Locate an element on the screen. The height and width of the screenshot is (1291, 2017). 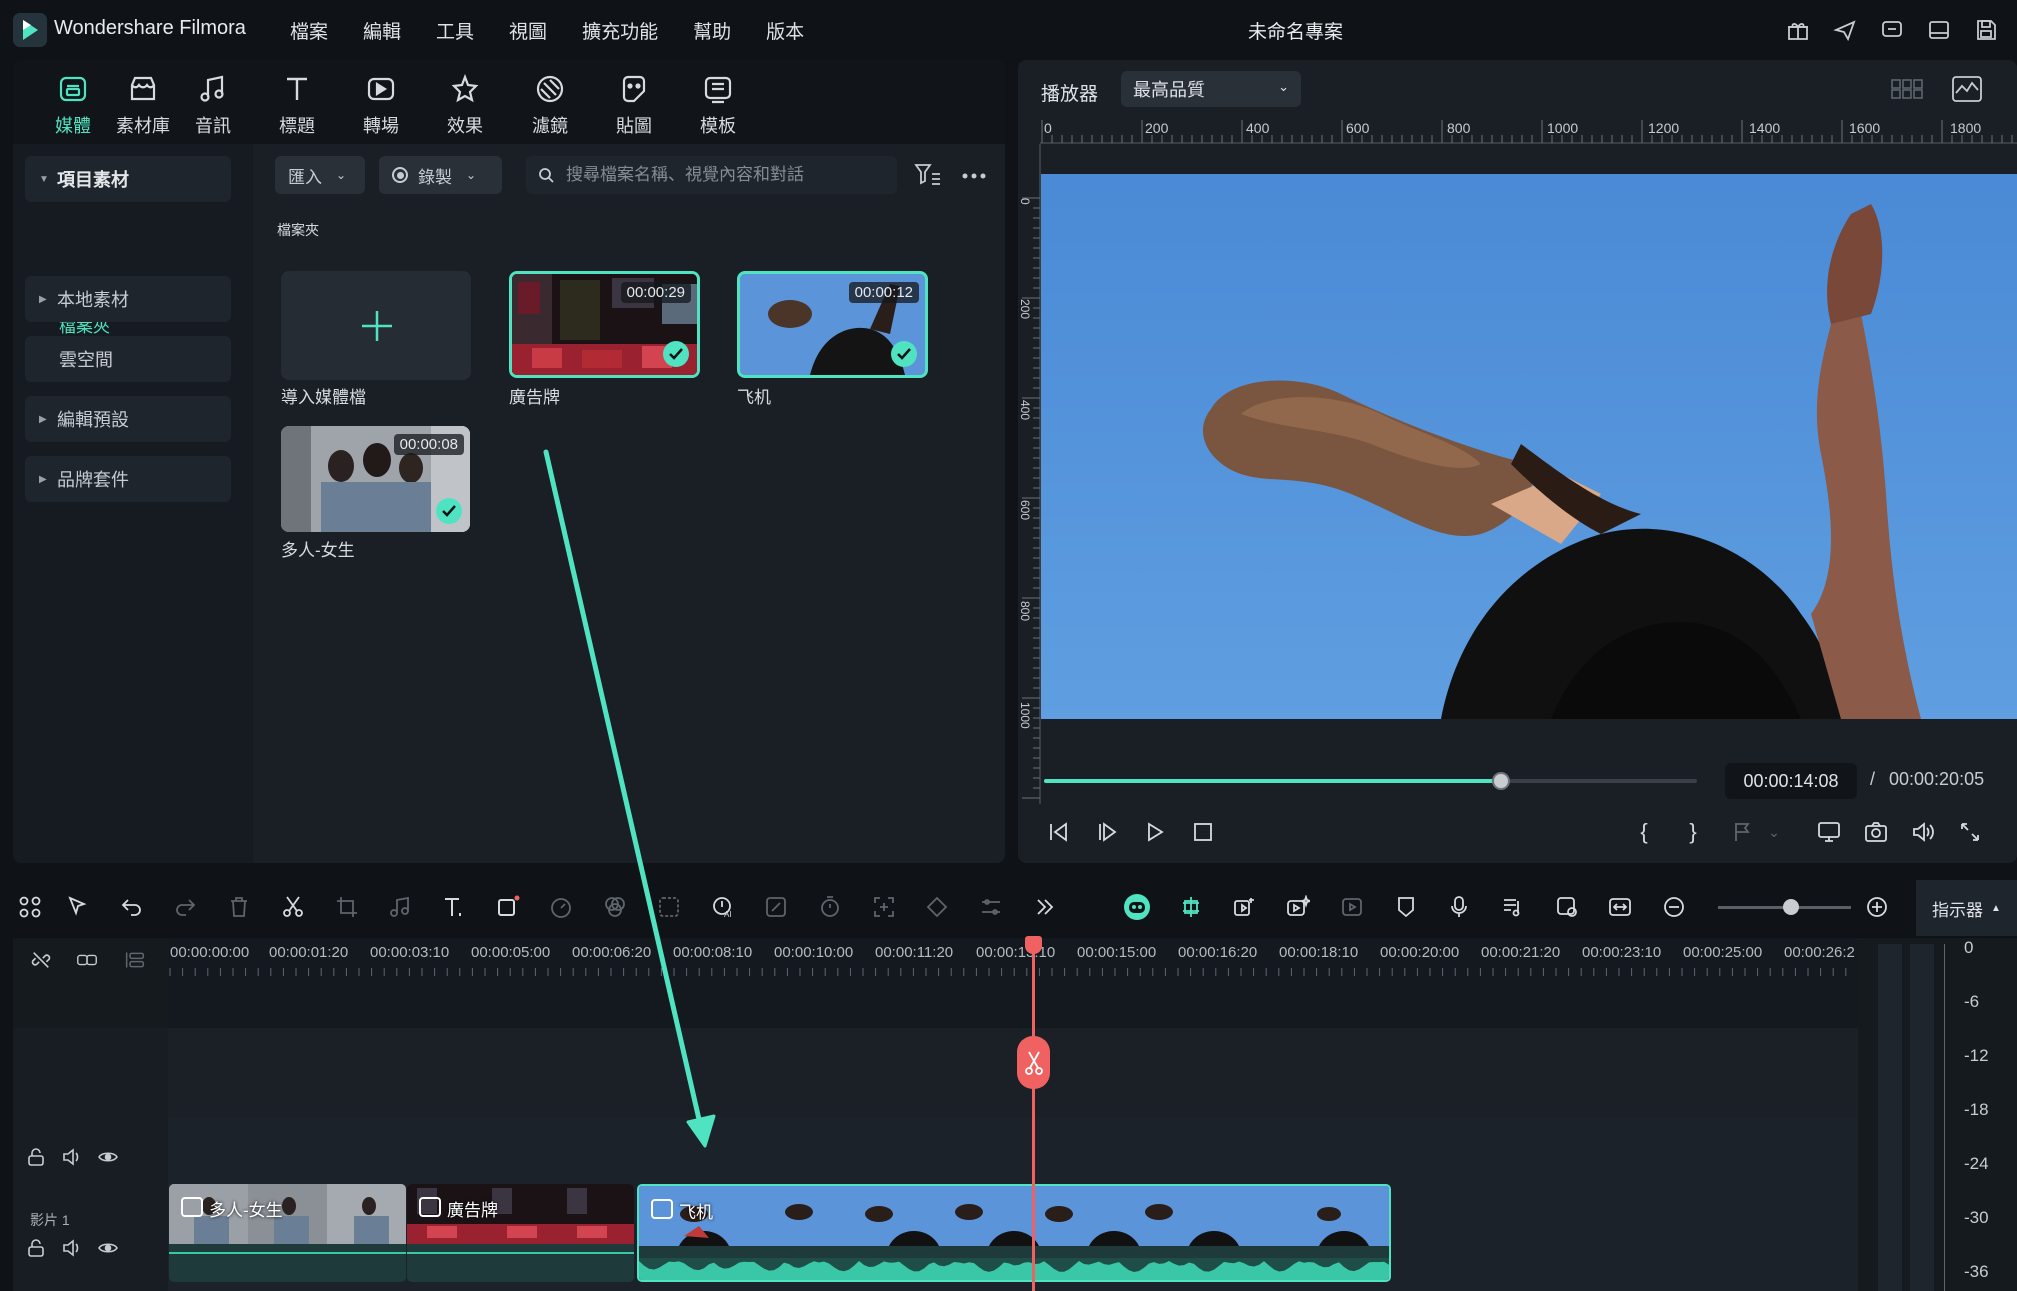
layout-grid-icon is located at coordinates (30, 907).